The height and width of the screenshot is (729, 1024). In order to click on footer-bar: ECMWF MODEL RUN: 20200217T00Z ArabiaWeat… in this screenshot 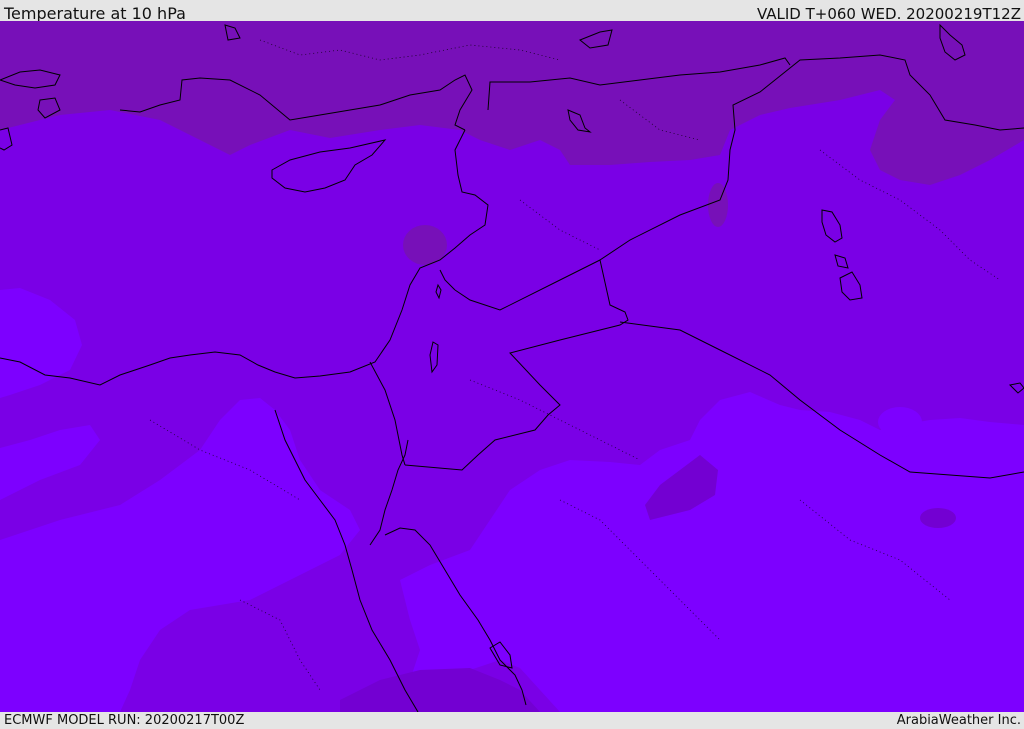, I will do `click(512, 720)`.